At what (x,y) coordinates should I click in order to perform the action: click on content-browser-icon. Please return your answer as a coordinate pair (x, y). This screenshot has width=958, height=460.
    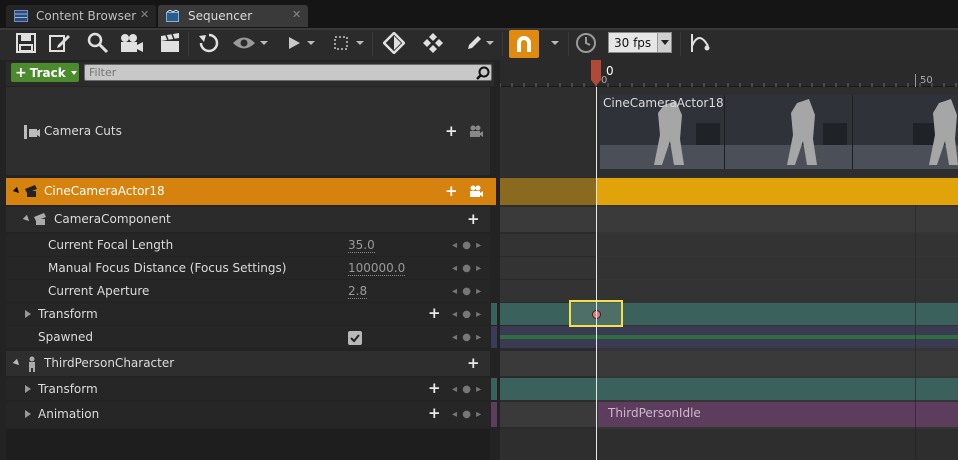
    Looking at the image, I should click on (21, 16).